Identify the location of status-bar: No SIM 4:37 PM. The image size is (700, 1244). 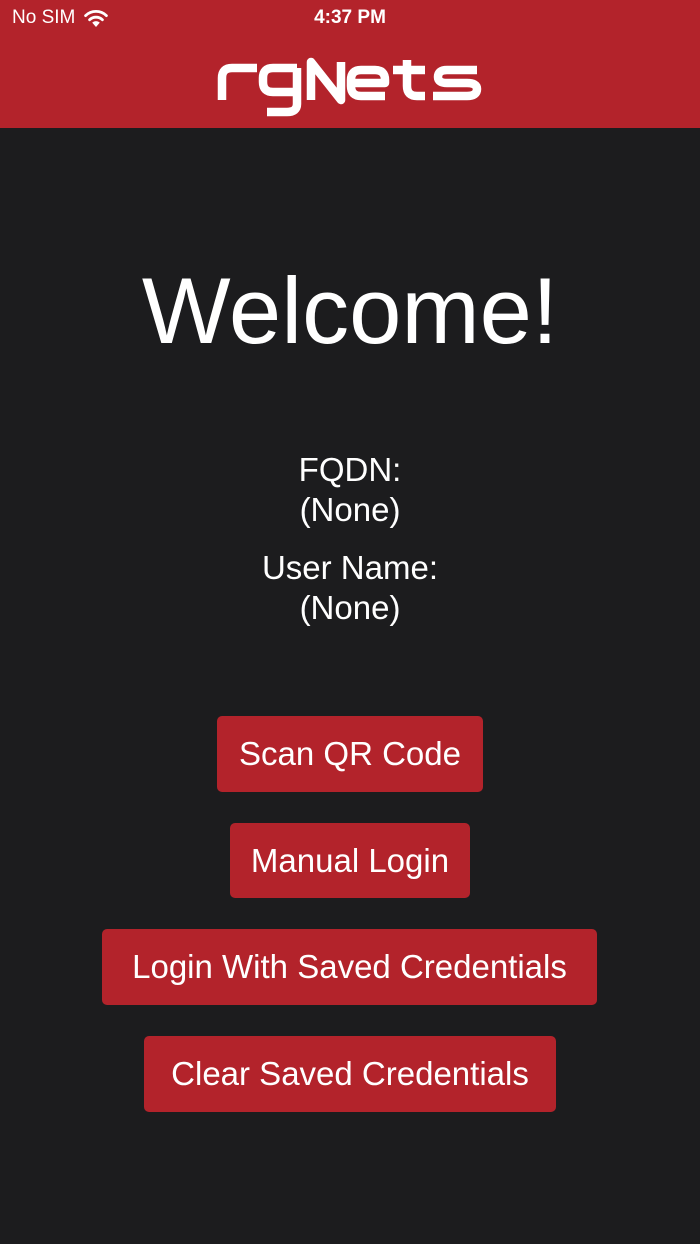
(350, 18).